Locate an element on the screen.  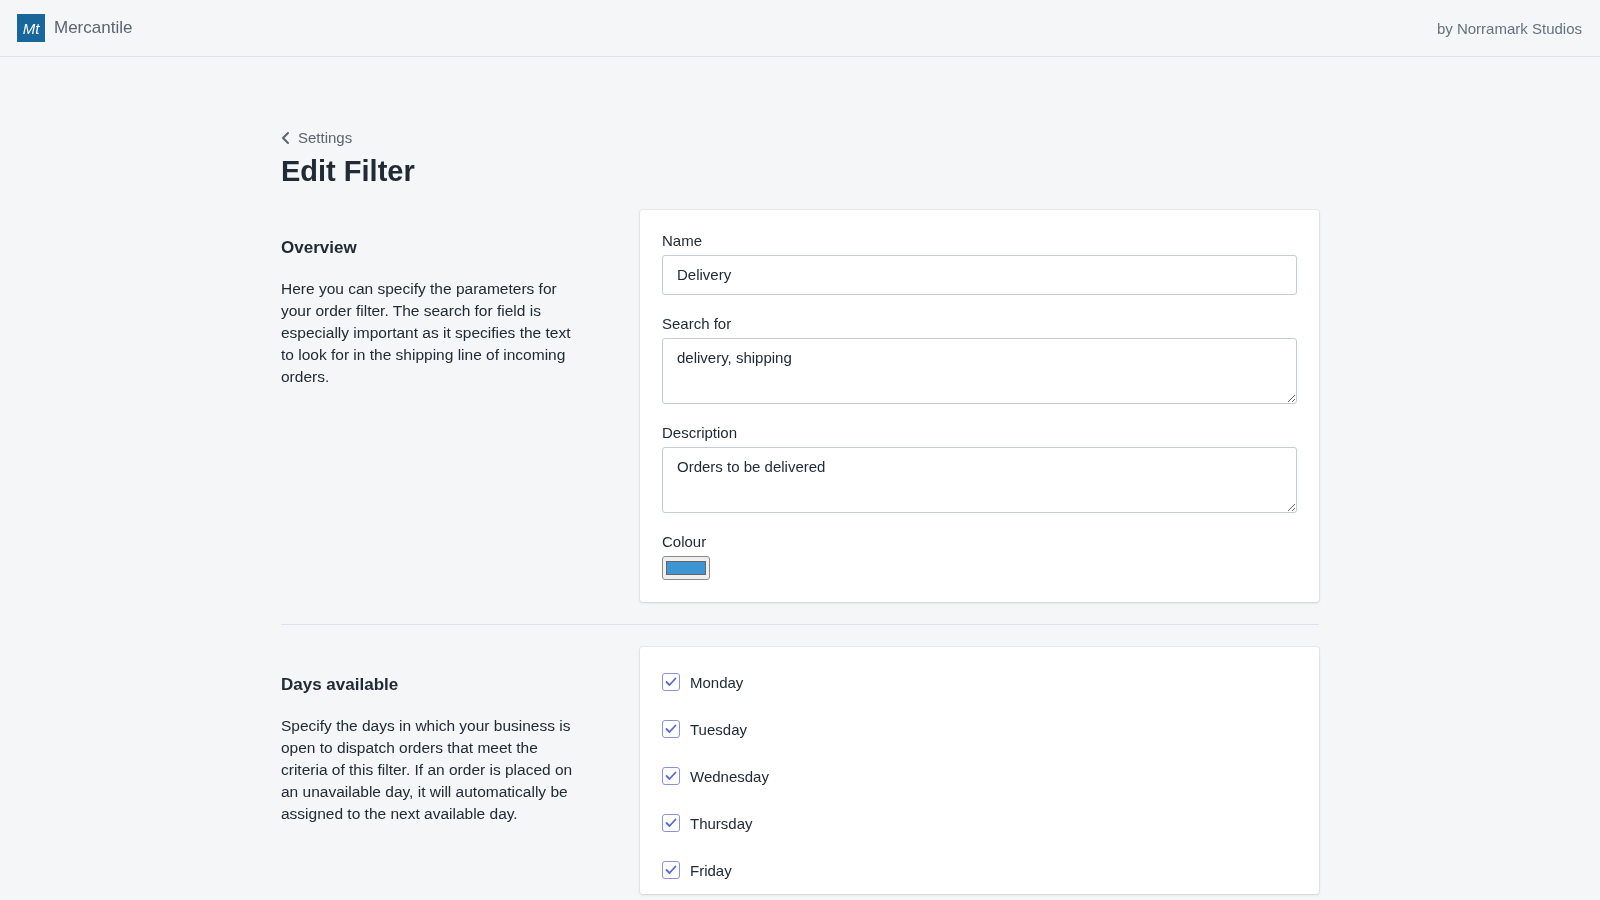
page-title: Edit Filter is located at coordinates (348, 171).